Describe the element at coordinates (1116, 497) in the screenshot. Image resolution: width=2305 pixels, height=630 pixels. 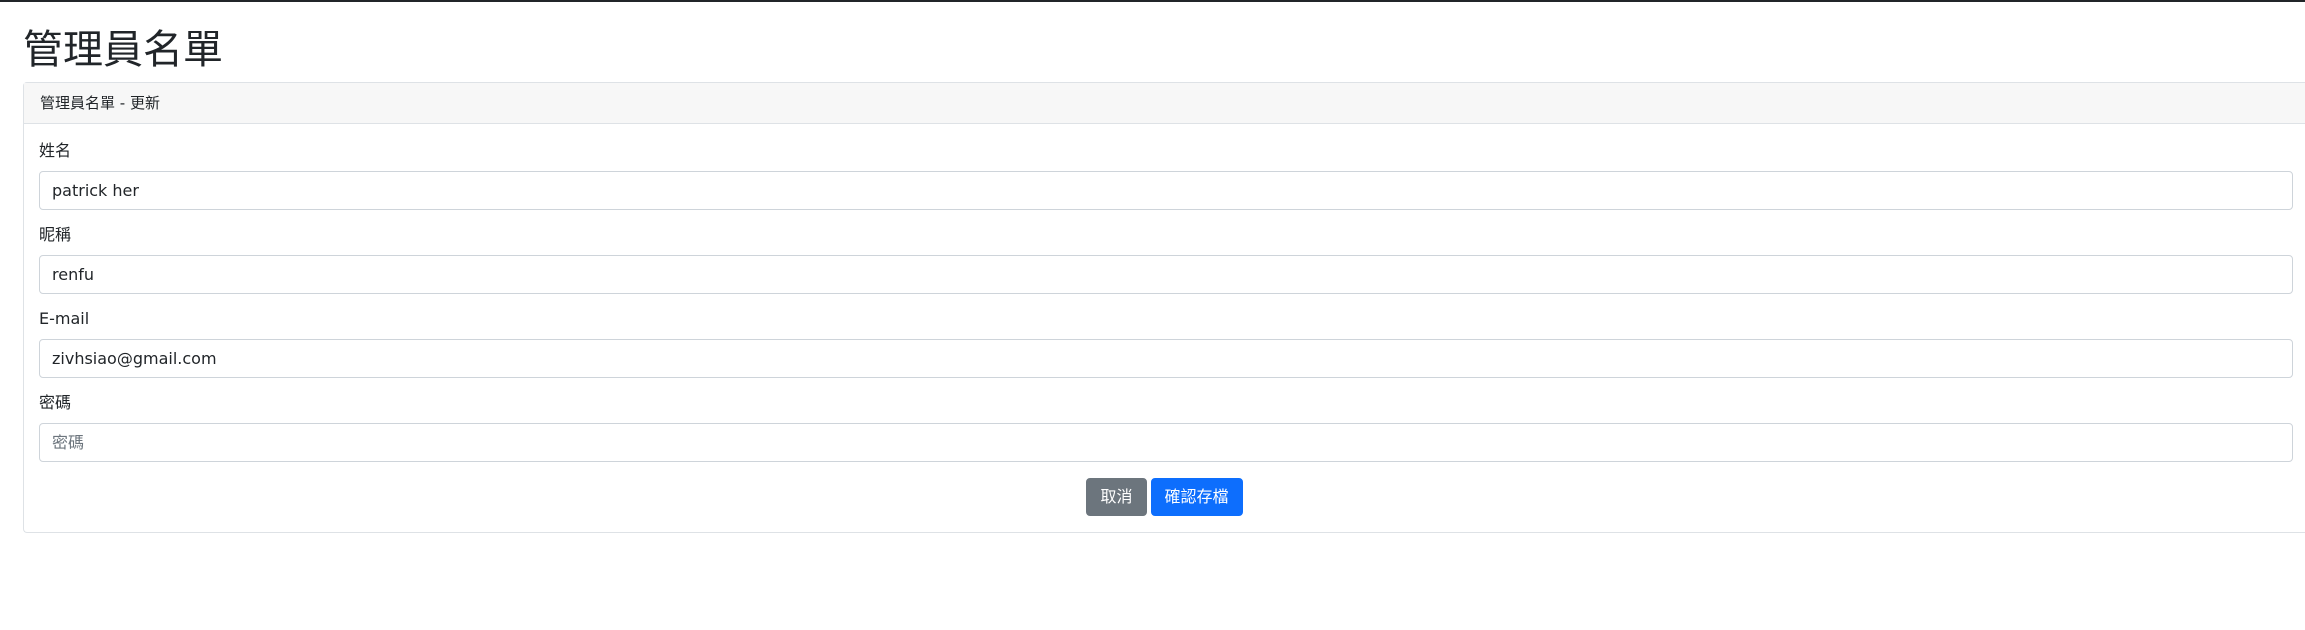
I see `cancel-button: 取消` at that location.